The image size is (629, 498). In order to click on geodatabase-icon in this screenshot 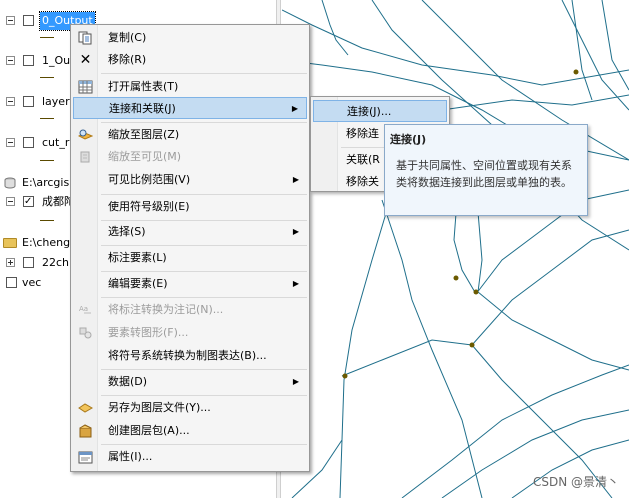, I will do `click(10, 183)`.